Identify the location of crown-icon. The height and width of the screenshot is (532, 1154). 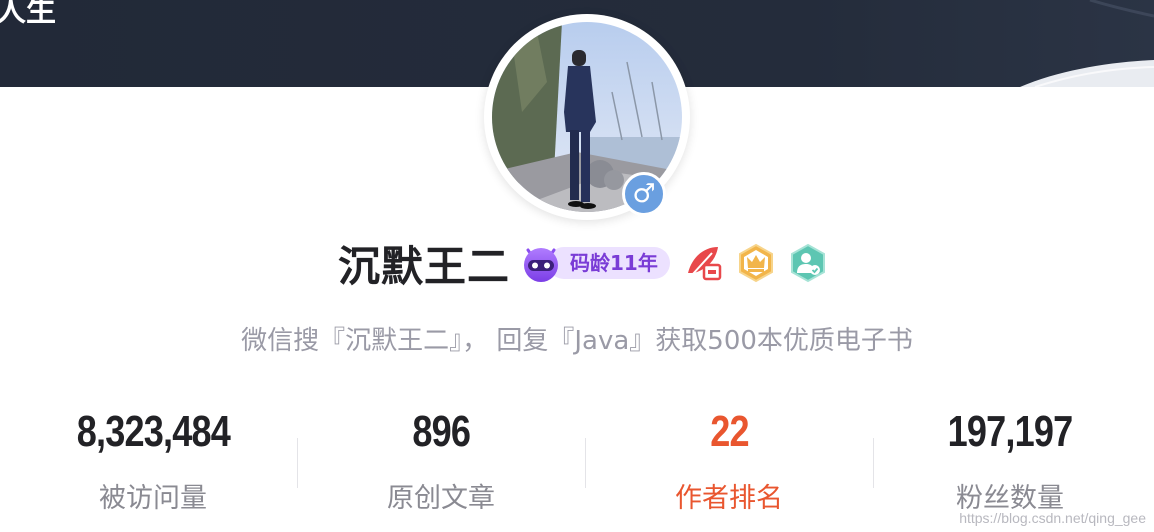
(756, 263).